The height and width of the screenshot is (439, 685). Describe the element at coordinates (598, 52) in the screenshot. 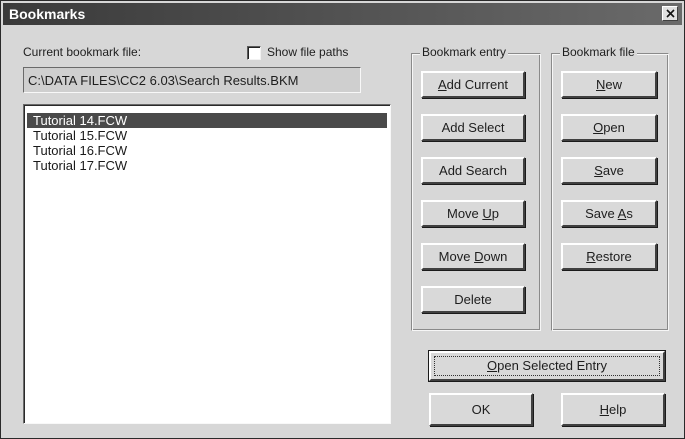

I see `bookmark-file-group-label: Bookmark file` at that location.